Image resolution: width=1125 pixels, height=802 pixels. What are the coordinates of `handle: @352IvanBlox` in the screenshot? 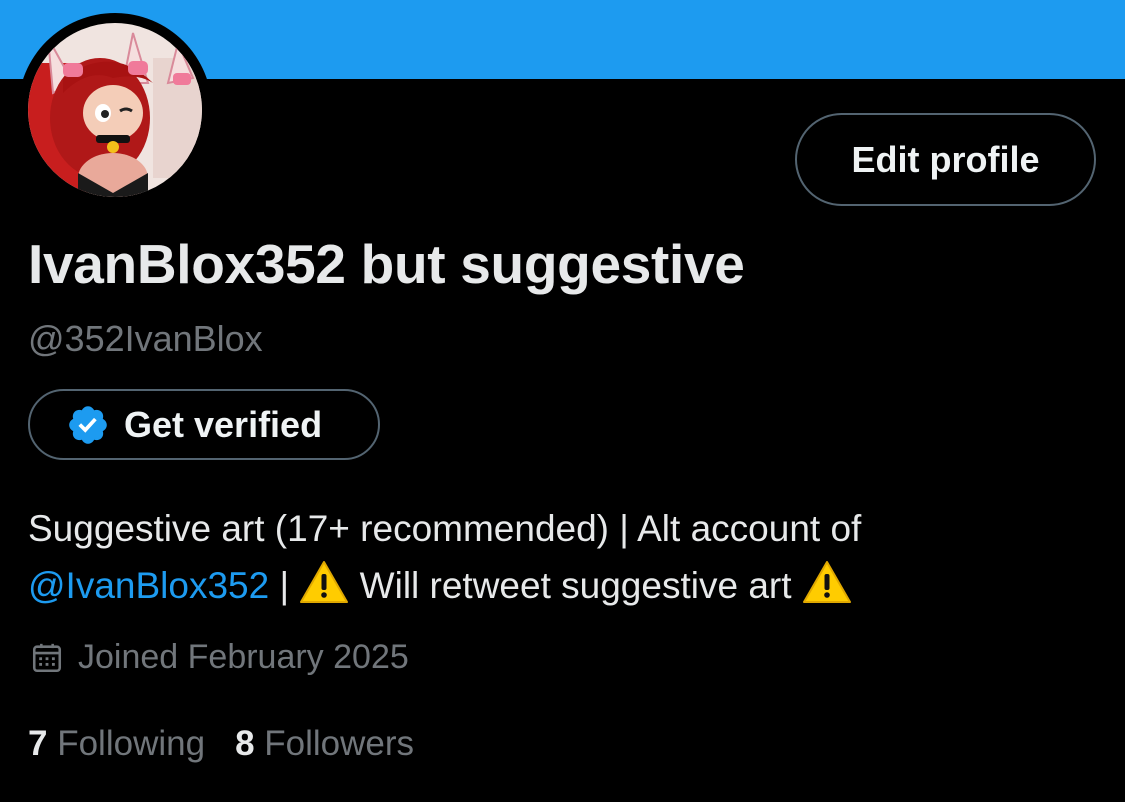 It's located at (145, 338).